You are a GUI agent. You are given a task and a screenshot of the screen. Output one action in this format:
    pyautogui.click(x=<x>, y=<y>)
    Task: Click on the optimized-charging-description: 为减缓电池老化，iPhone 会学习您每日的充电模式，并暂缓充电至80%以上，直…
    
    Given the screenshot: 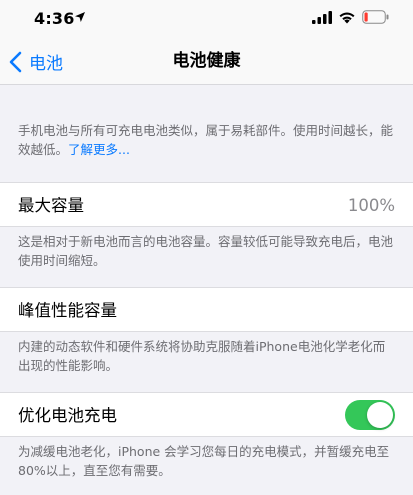 What is the action you would take?
    pyautogui.click(x=204, y=461)
    